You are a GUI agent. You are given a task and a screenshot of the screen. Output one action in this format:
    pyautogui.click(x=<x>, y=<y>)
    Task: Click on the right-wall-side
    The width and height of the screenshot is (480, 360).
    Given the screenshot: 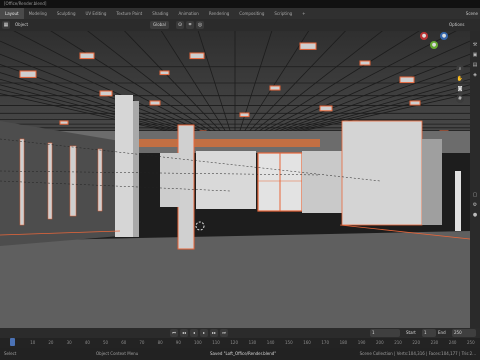 What is the action you would take?
    pyautogui.click(x=432, y=182)
    